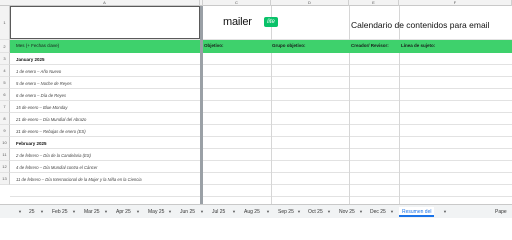 This screenshot has height=240, width=512. What do you see at coordinates (92, 212) in the screenshot?
I see `sheet-tab: Mar 25` at bounding box center [92, 212].